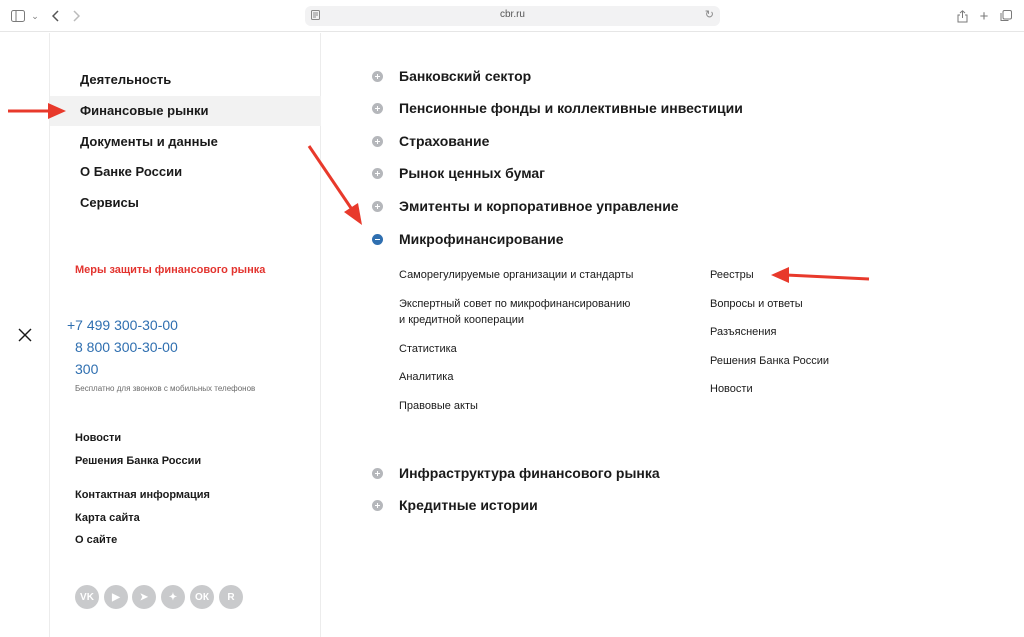 This screenshot has width=1024, height=637. Describe the element at coordinates (185, 80) in the screenshot. I see `sidebar-item-activity: Деятельность` at that location.